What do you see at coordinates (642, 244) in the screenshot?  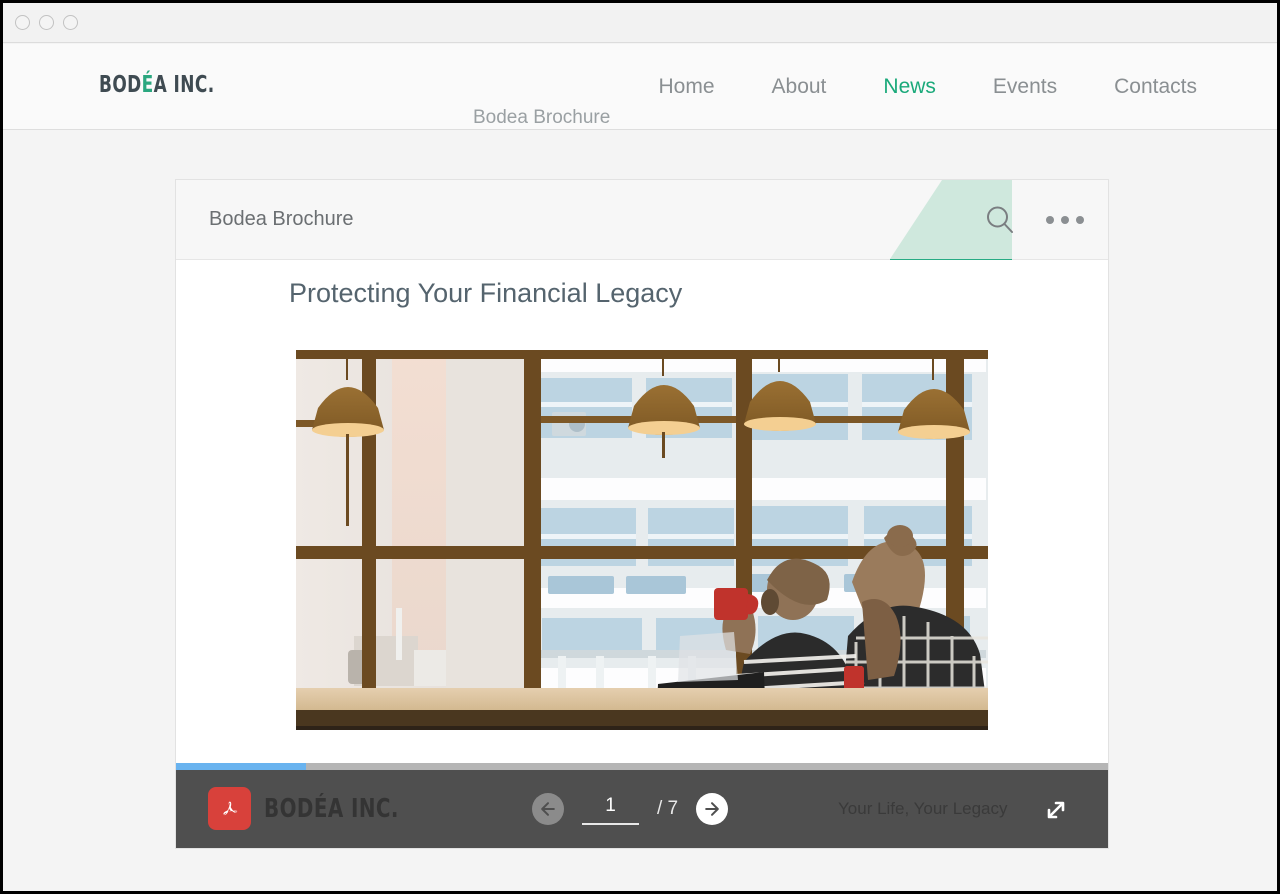 I see `pdf-viewer-header: Bodea Brochure` at bounding box center [642, 244].